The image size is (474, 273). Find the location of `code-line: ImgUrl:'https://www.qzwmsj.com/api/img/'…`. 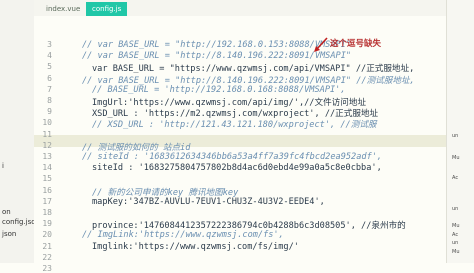

code-line: ImgUrl:'https://www.qzwmsj.com/api/img/'… is located at coordinates (229, 102).